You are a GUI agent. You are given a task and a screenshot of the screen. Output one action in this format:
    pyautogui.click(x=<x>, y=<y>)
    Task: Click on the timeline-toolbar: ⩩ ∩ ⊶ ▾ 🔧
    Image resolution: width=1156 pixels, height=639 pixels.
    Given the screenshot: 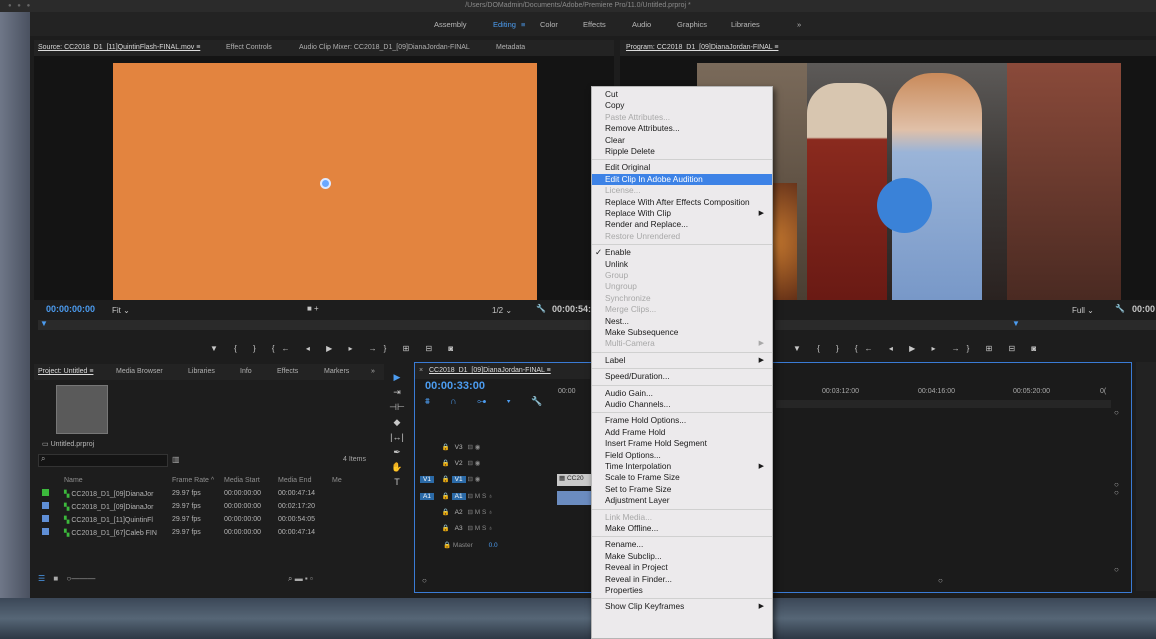 What is the action you would take?
    pyautogui.click(x=488, y=401)
    